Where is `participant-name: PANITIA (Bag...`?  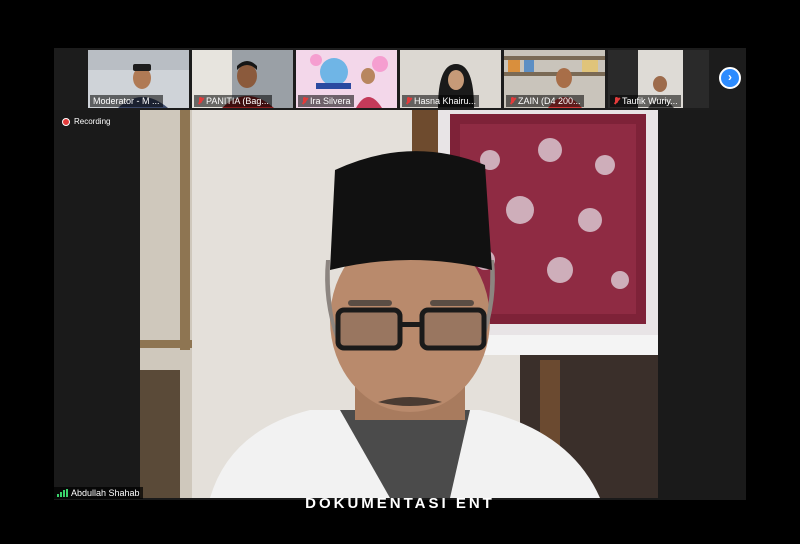 participant-name: PANITIA (Bag... is located at coordinates (233, 101).